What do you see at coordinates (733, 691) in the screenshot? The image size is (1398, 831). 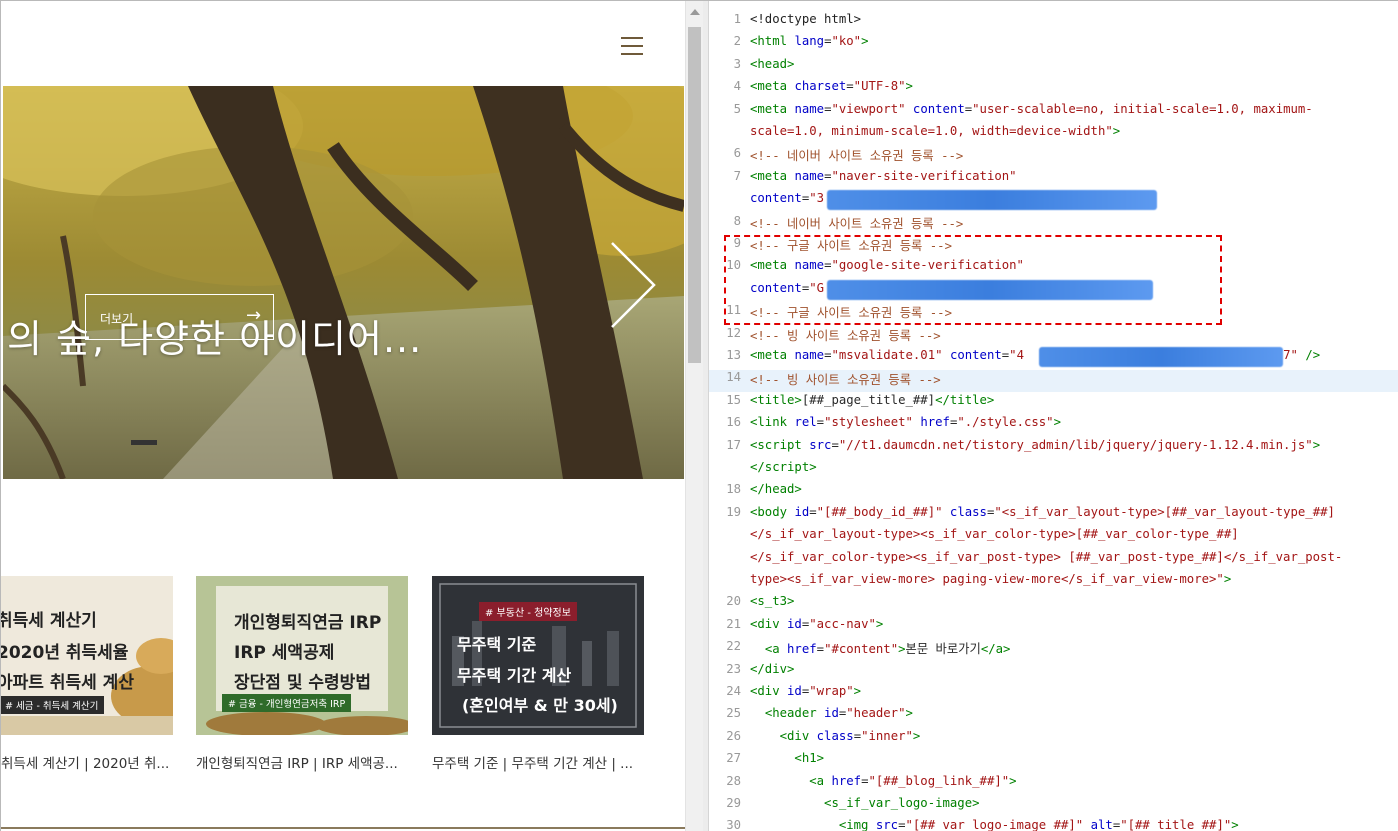 I see `line-number: 24` at bounding box center [733, 691].